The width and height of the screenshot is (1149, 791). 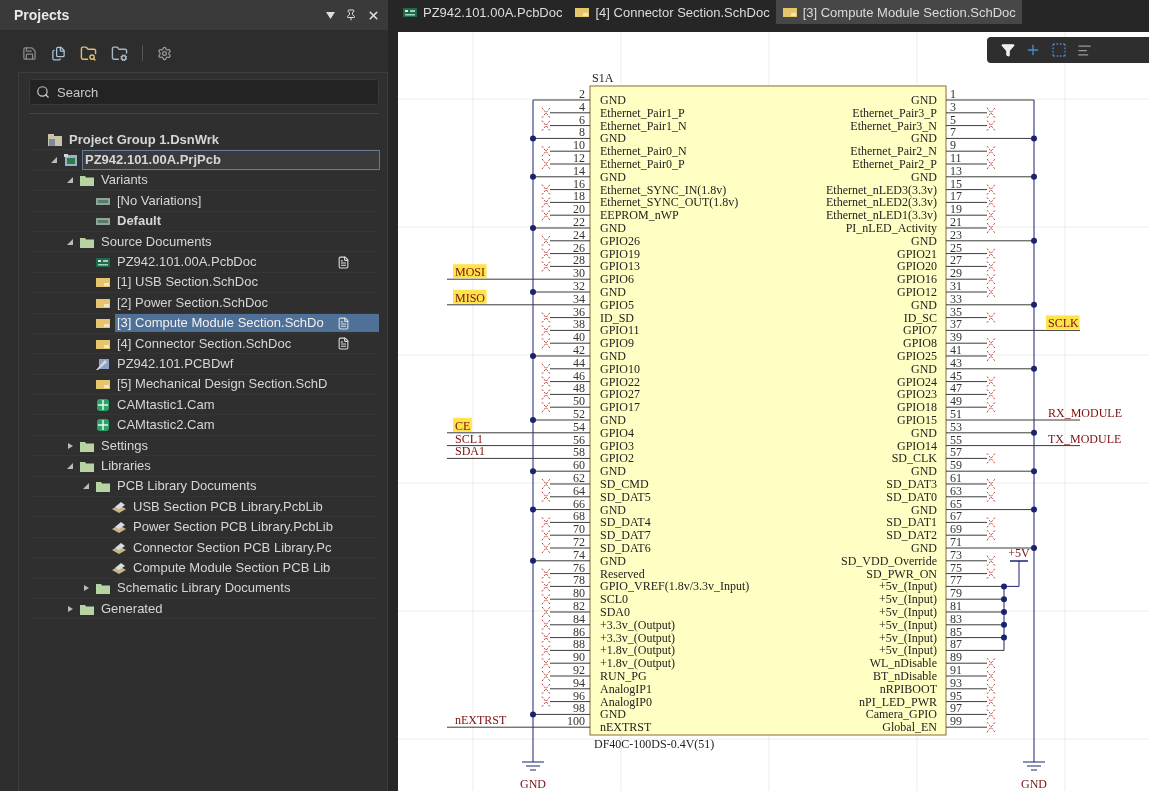 What do you see at coordinates (620, 368) in the screenshot?
I see `pin-name: GPIO10` at bounding box center [620, 368].